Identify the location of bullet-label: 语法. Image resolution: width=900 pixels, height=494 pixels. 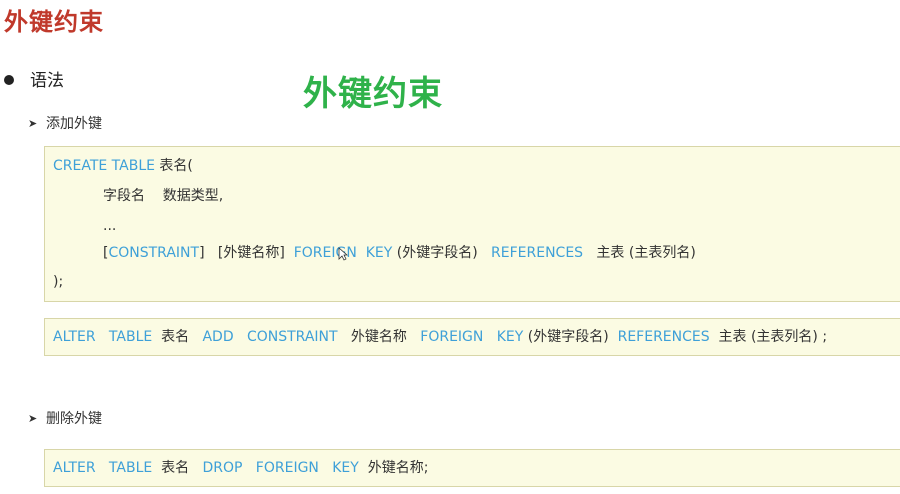
(47, 81).